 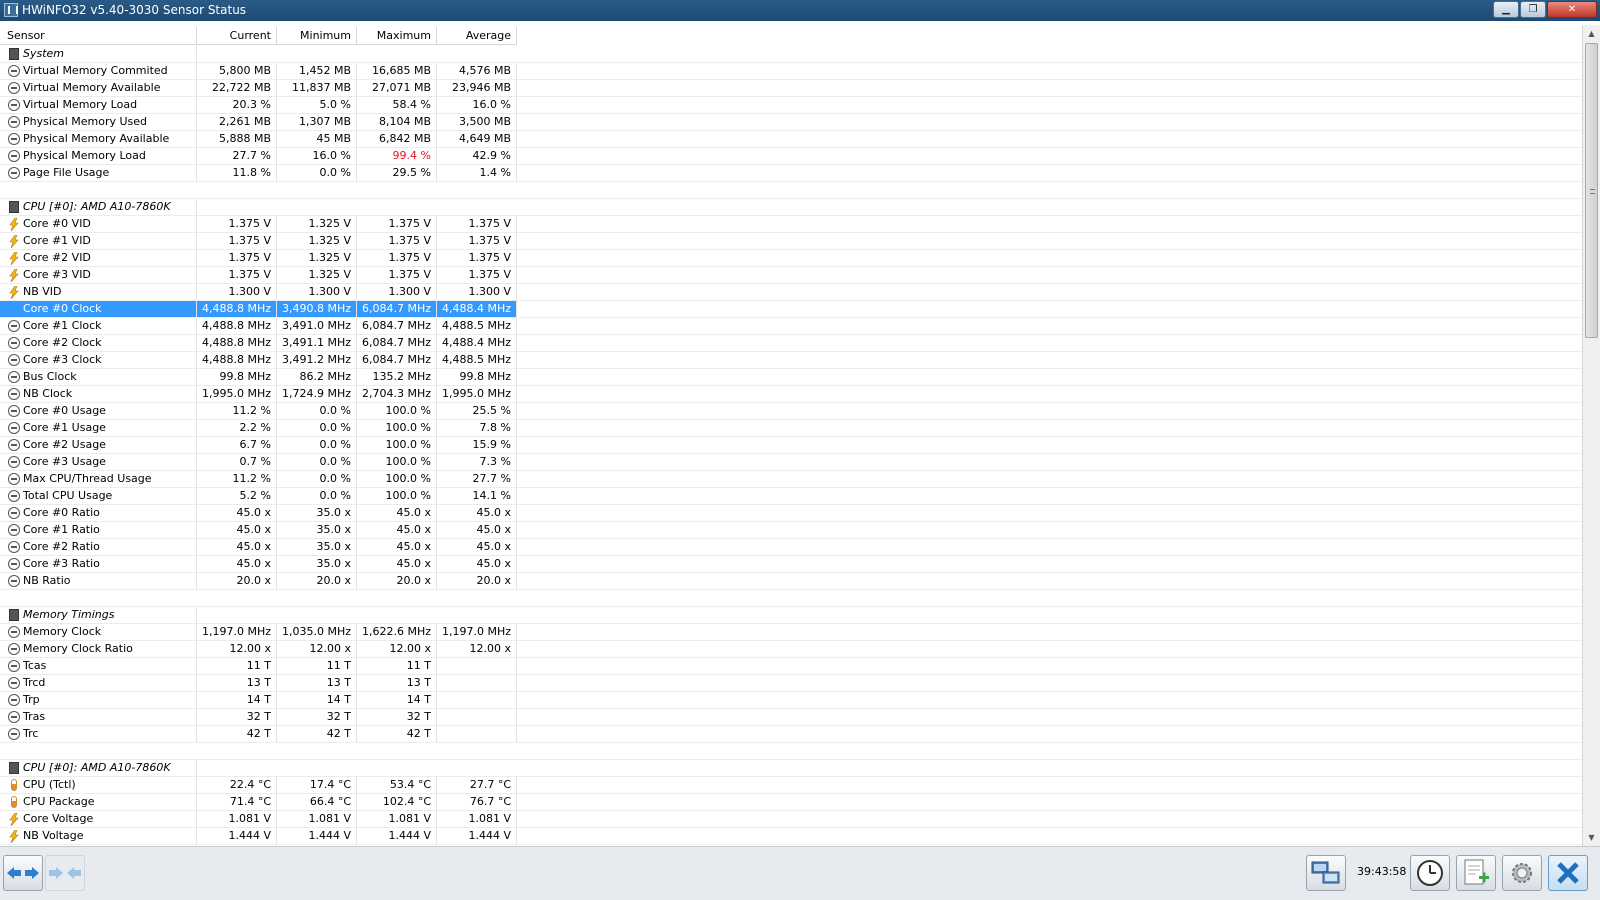 What do you see at coordinates (1326, 873) in the screenshot?
I see `network-button` at bounding box center [1326, 873].